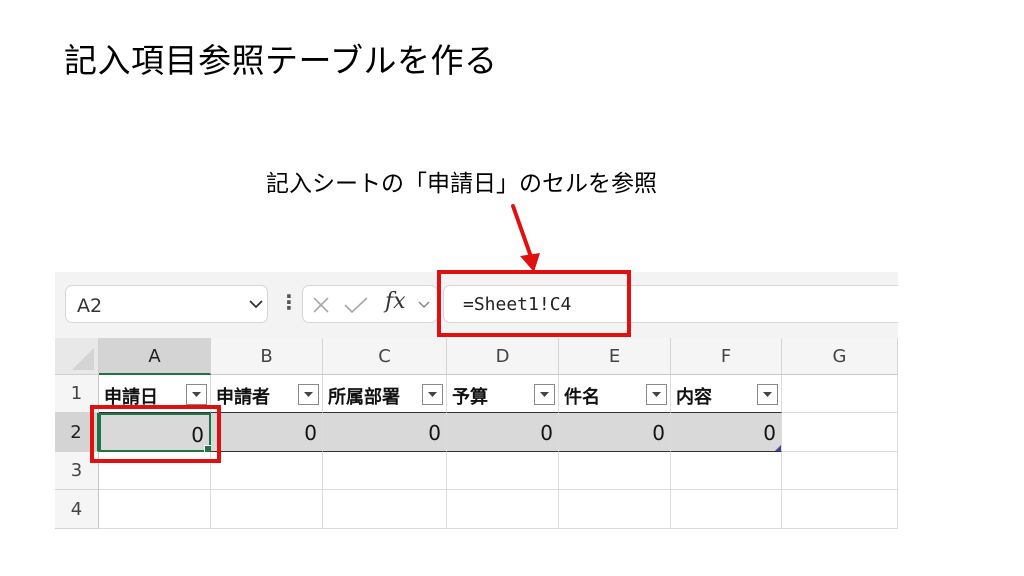 This screenshot has height=576, width=1024. I want to click on column-header-e: E, so click(615, 356).